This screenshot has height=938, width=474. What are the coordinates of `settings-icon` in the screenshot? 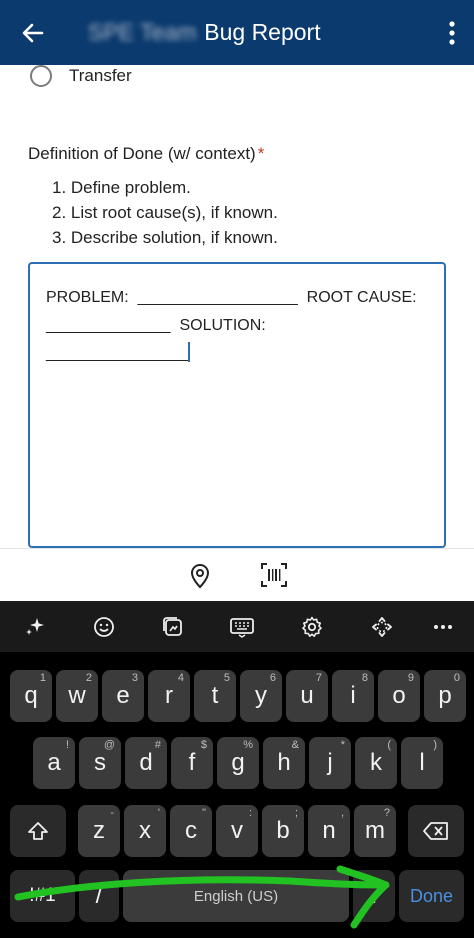 It's located at (312, 627).